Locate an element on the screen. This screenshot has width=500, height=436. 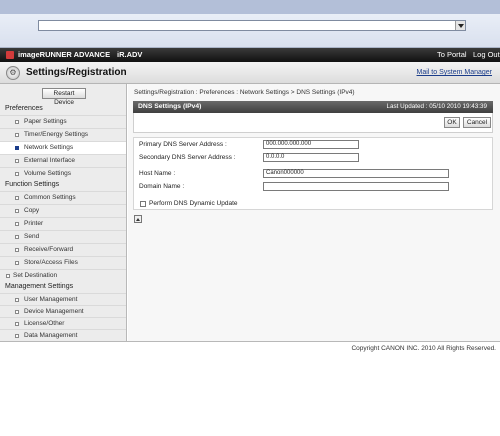
panel-title: DNS Settings (IPv4) is located at coordinates (170, 106).